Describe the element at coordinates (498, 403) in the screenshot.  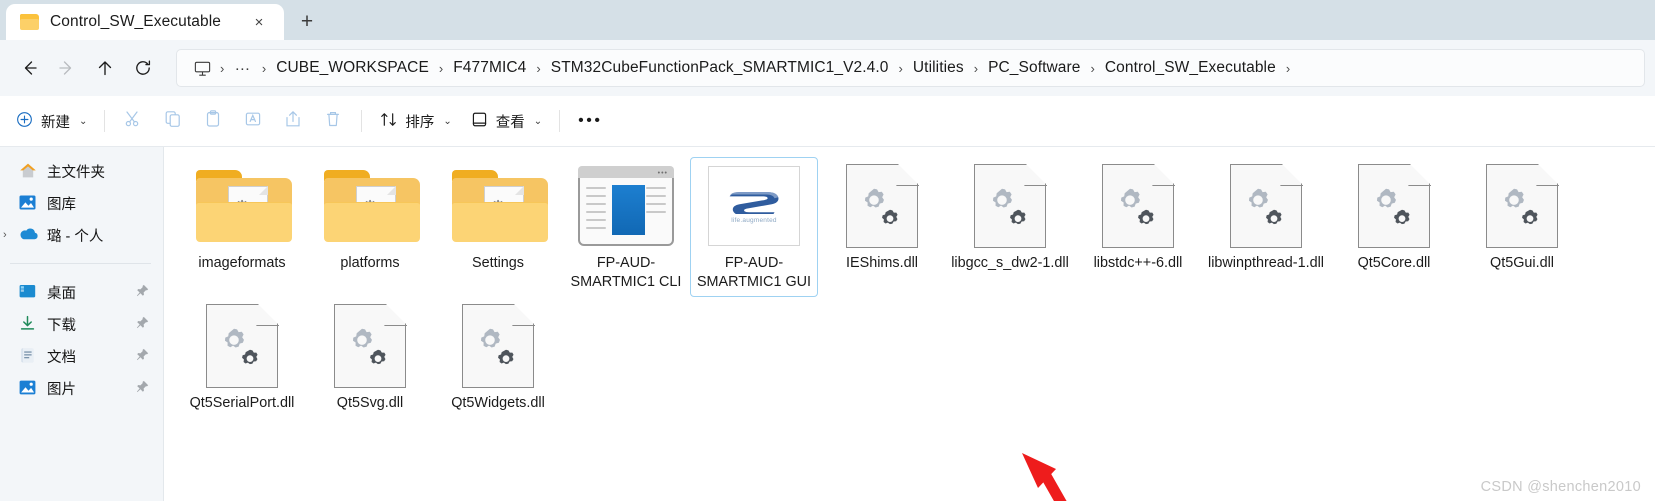
I see `file-name: Qt5Widgets.dll` at that location.